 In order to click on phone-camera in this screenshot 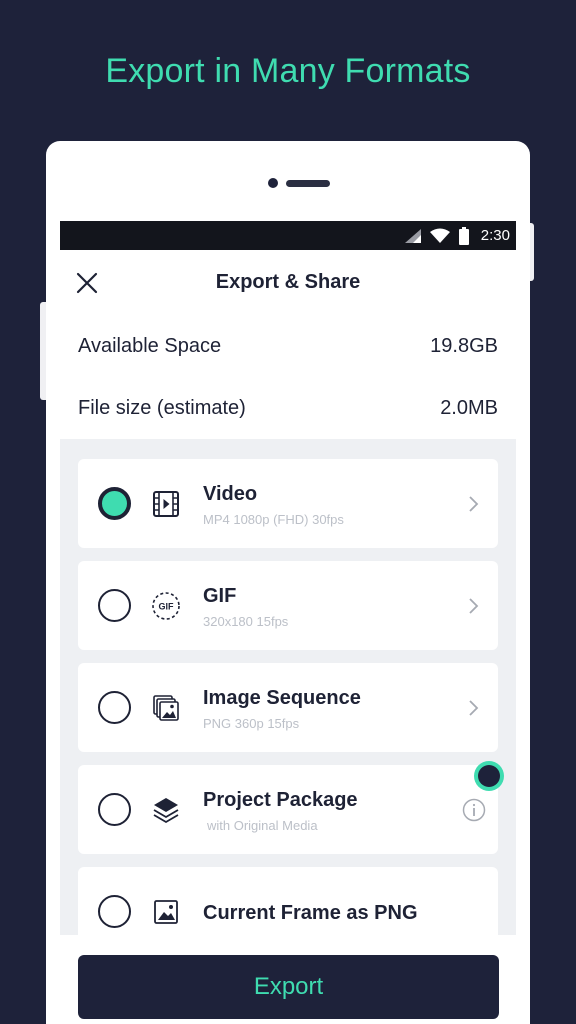, I will do `click(273, 183)`.